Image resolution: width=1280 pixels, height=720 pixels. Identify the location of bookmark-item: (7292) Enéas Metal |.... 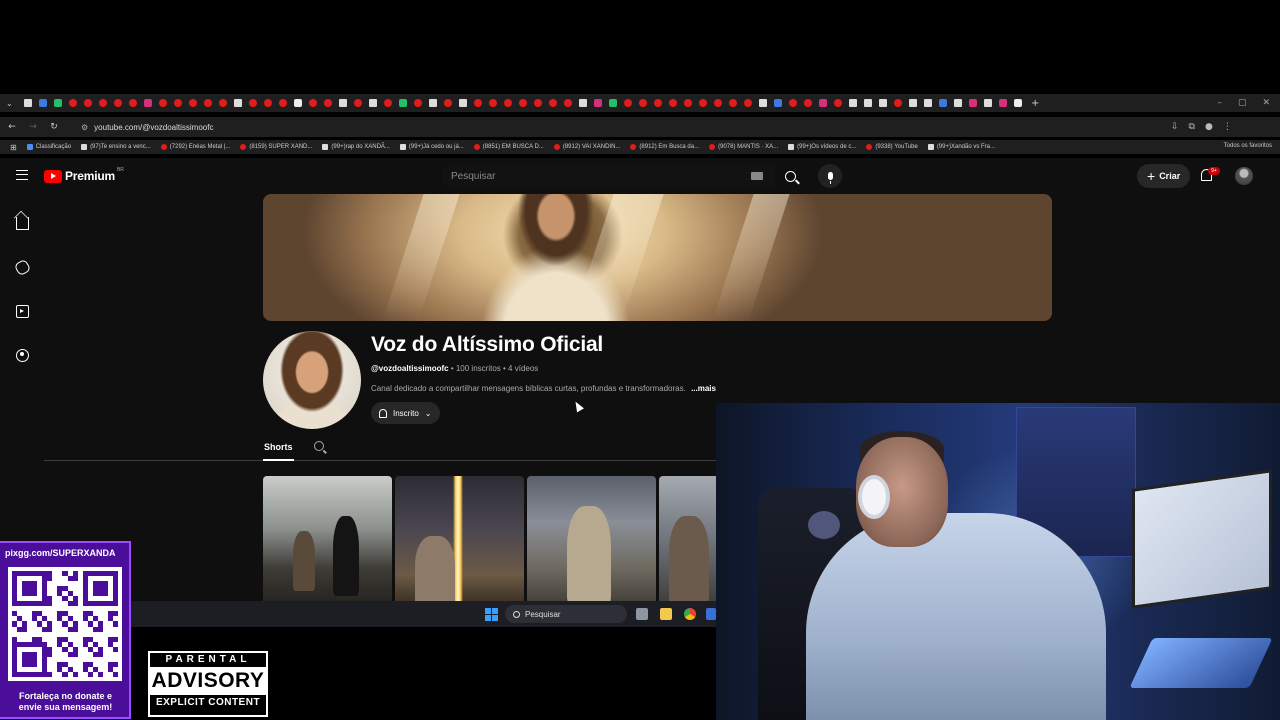
(195, 147).